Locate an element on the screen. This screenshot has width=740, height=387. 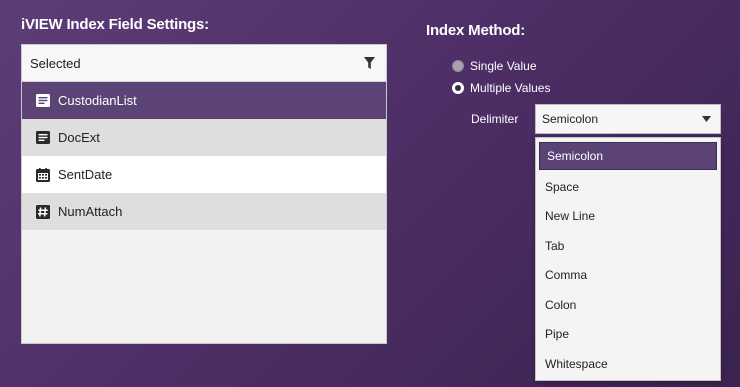
multiple-values-radio is located at coordinates (458, 88).